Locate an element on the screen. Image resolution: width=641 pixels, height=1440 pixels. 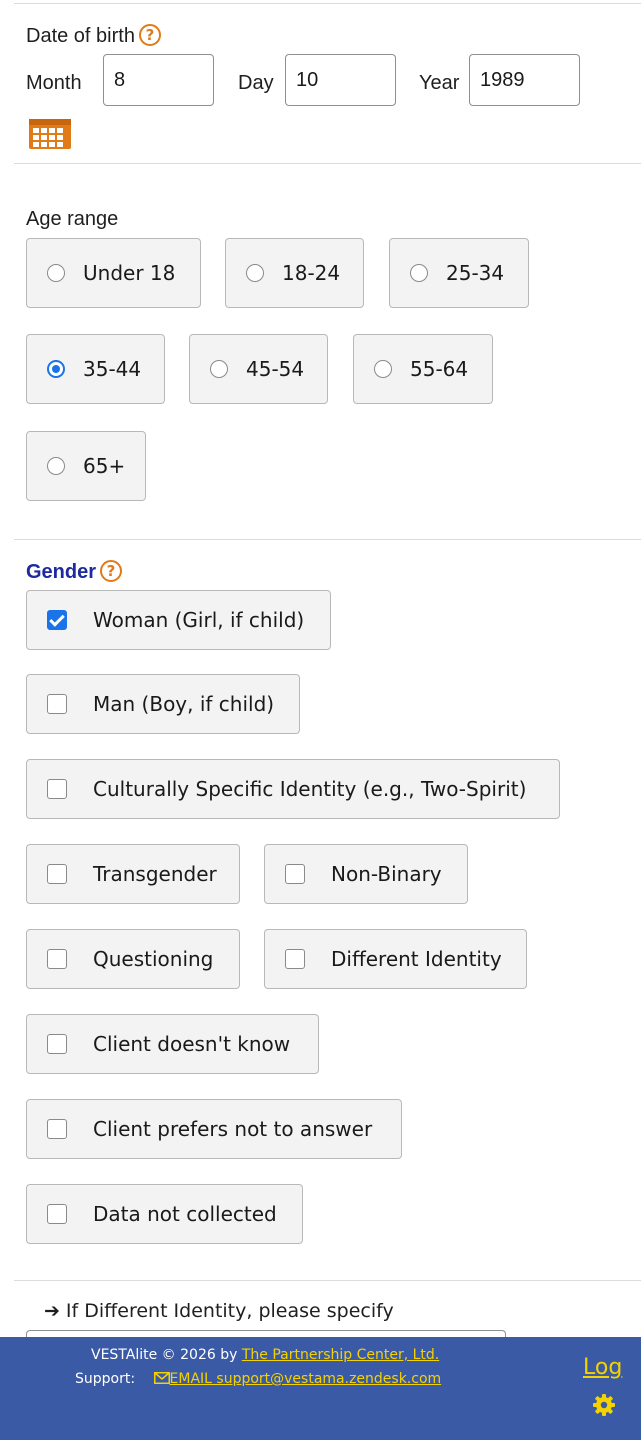
checkbox-questioning is located at coordinates (57, 959).